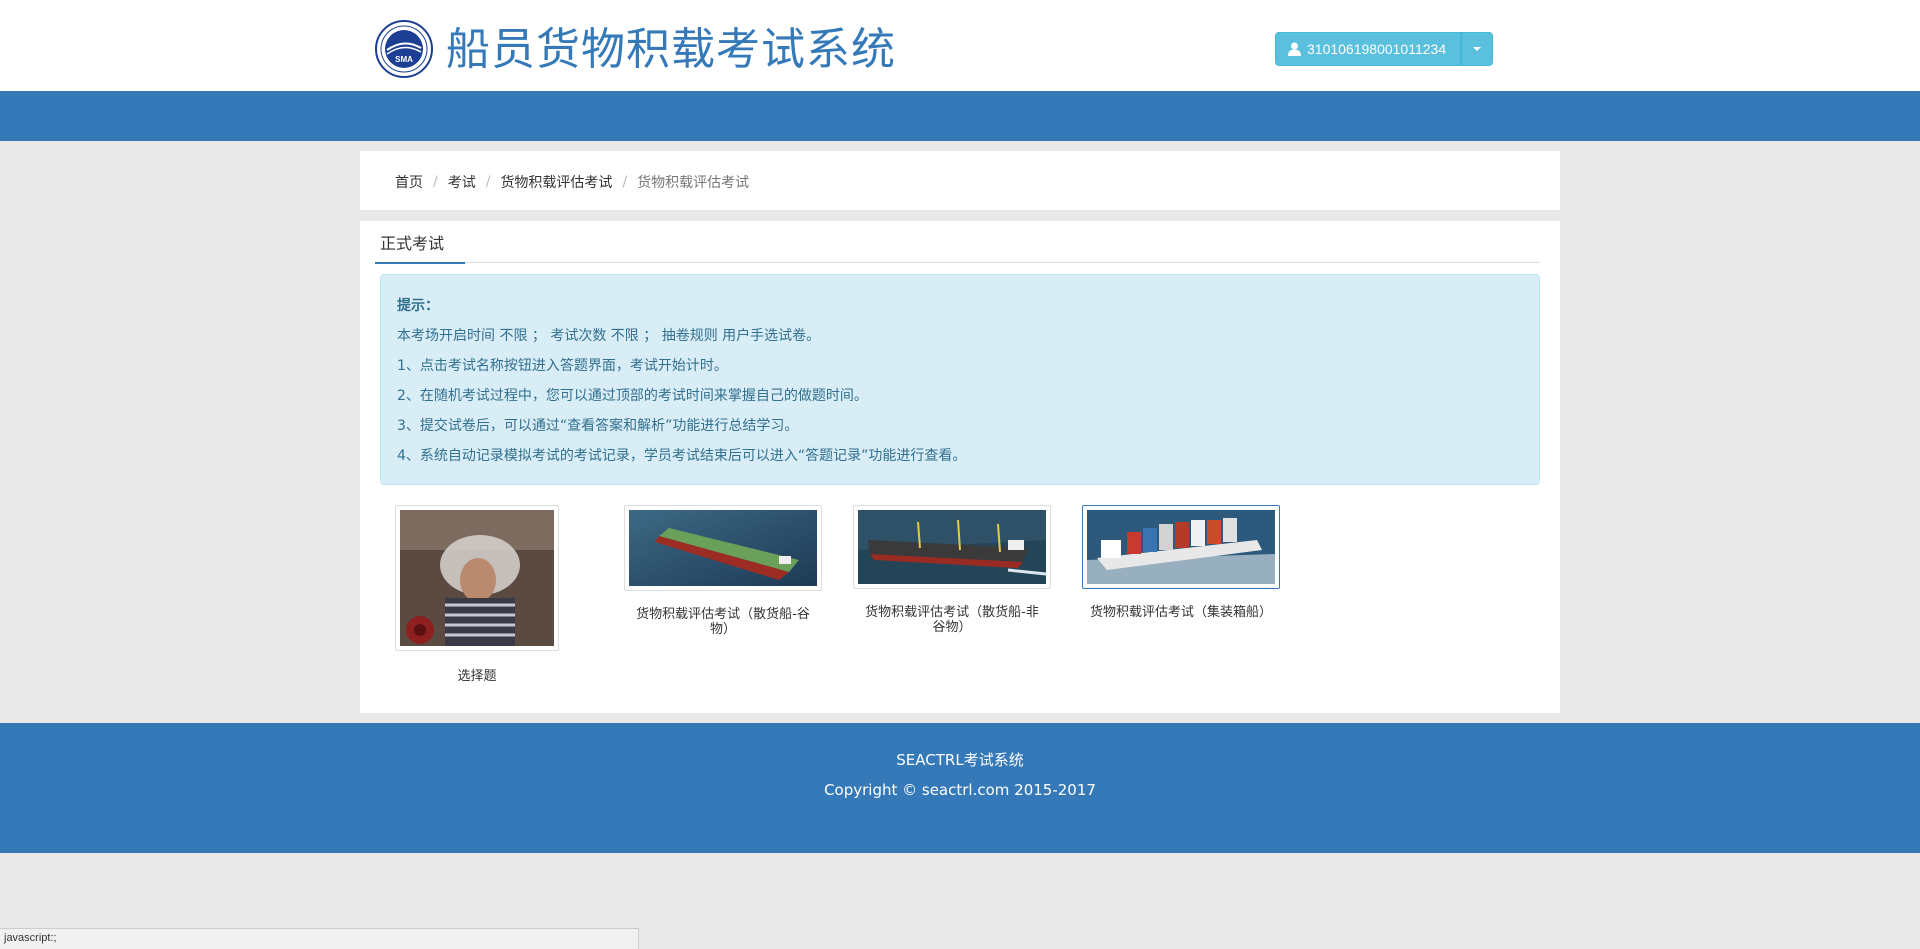  I want to click on user-menu: 310106198001011234, so click(1384, 49).